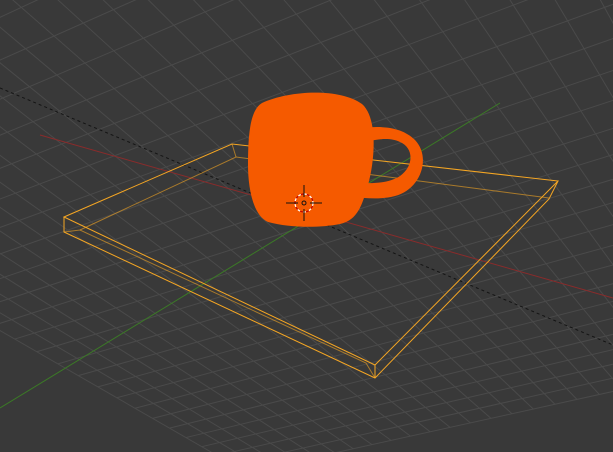 The height and width of the screenshot is (452, 613). Describe the element at coordinates (311, 159) in the screenshot. I see `cup-body` at that location.